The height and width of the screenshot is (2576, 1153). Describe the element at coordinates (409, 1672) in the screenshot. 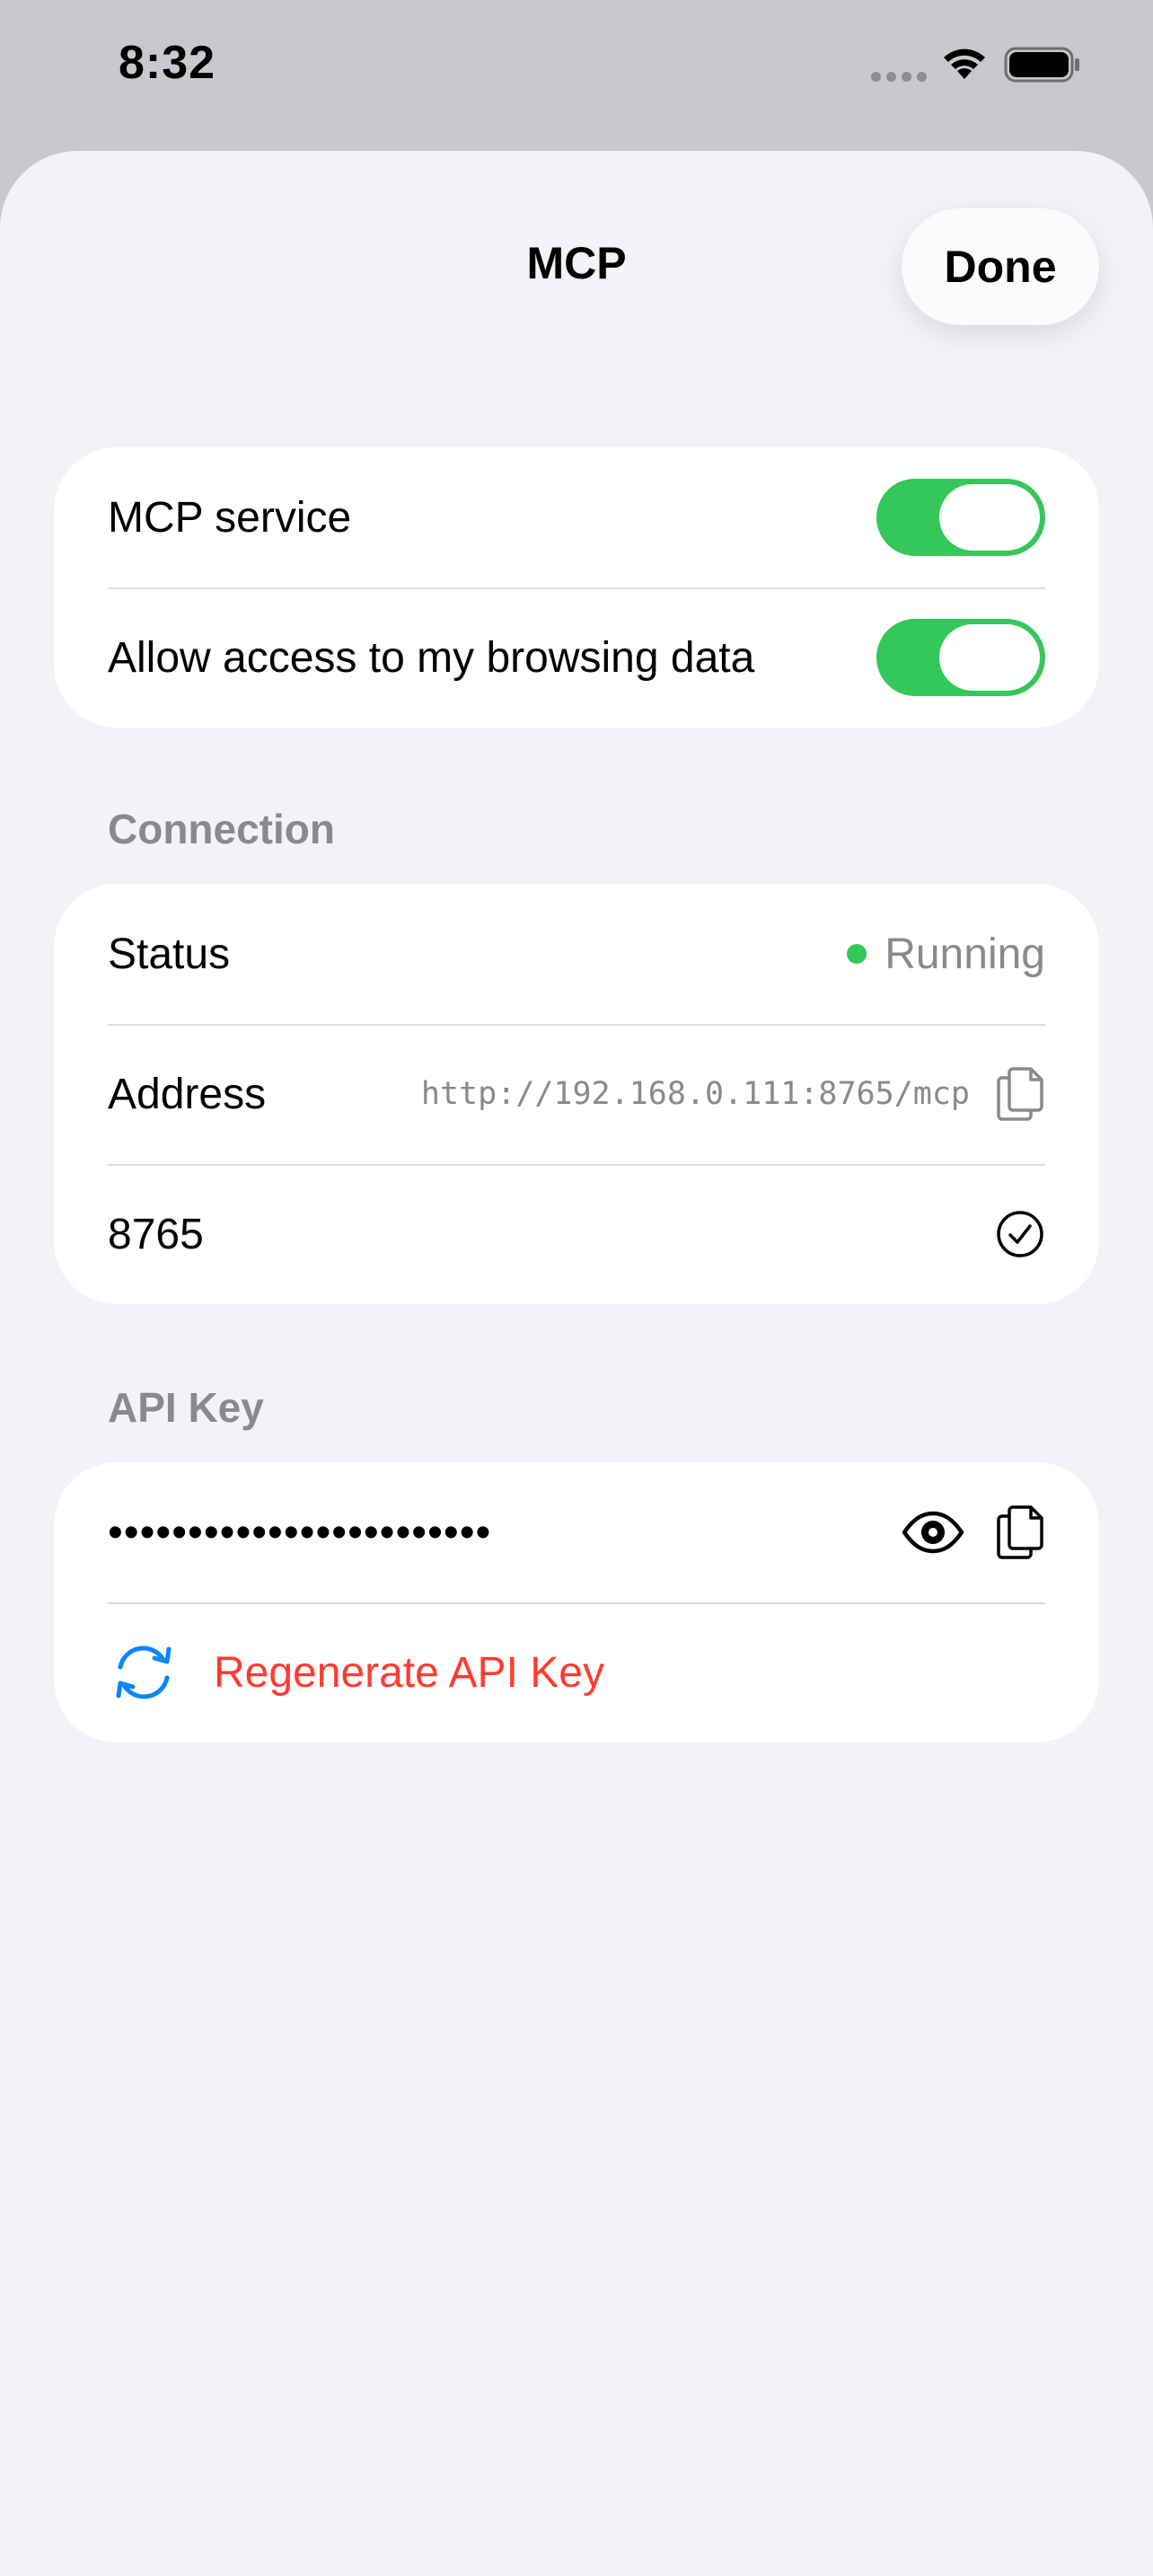

I see `regenerate-api-key-label: Regenerate API Key` at that location.